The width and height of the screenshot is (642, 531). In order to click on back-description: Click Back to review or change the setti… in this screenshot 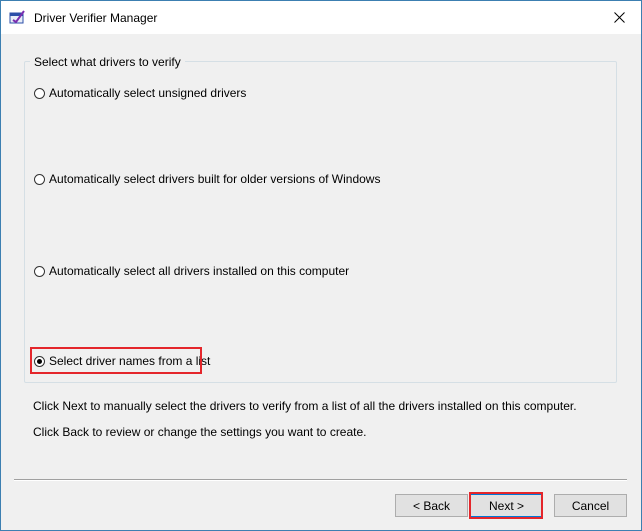, I will do `click(200, 432)`.